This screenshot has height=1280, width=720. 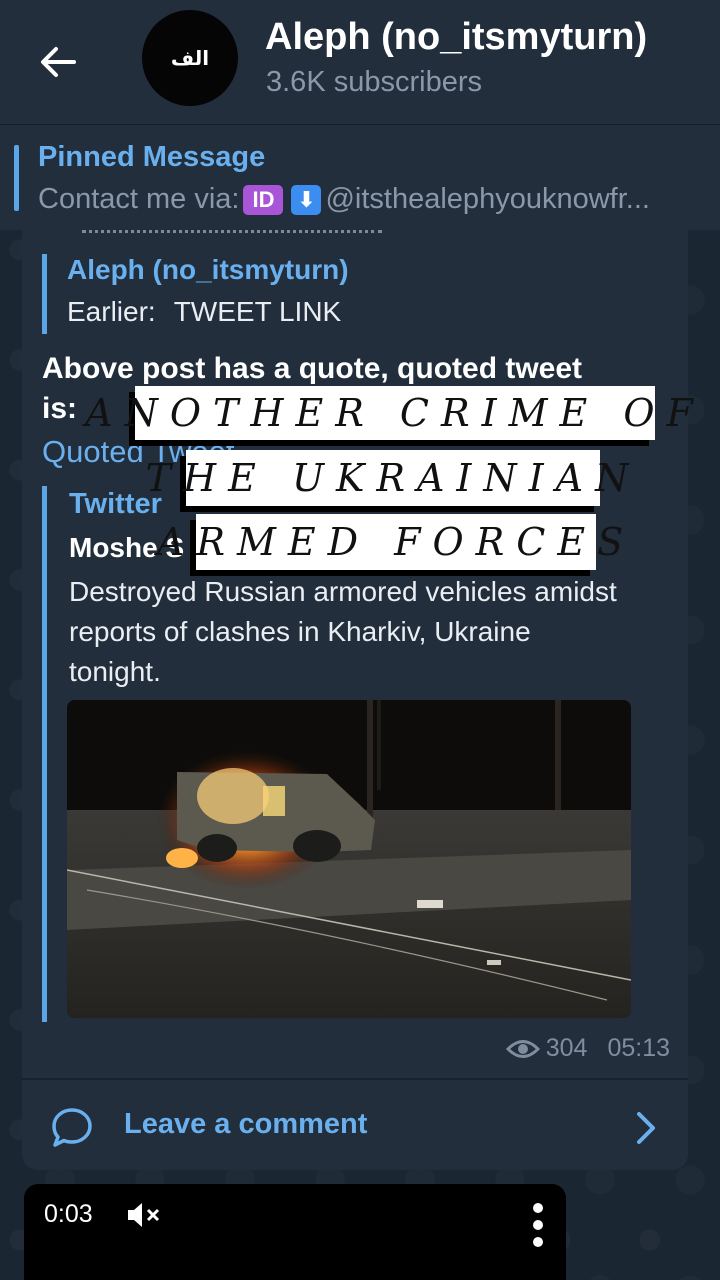 I want to click on back-button, so click(x=58, y=62).